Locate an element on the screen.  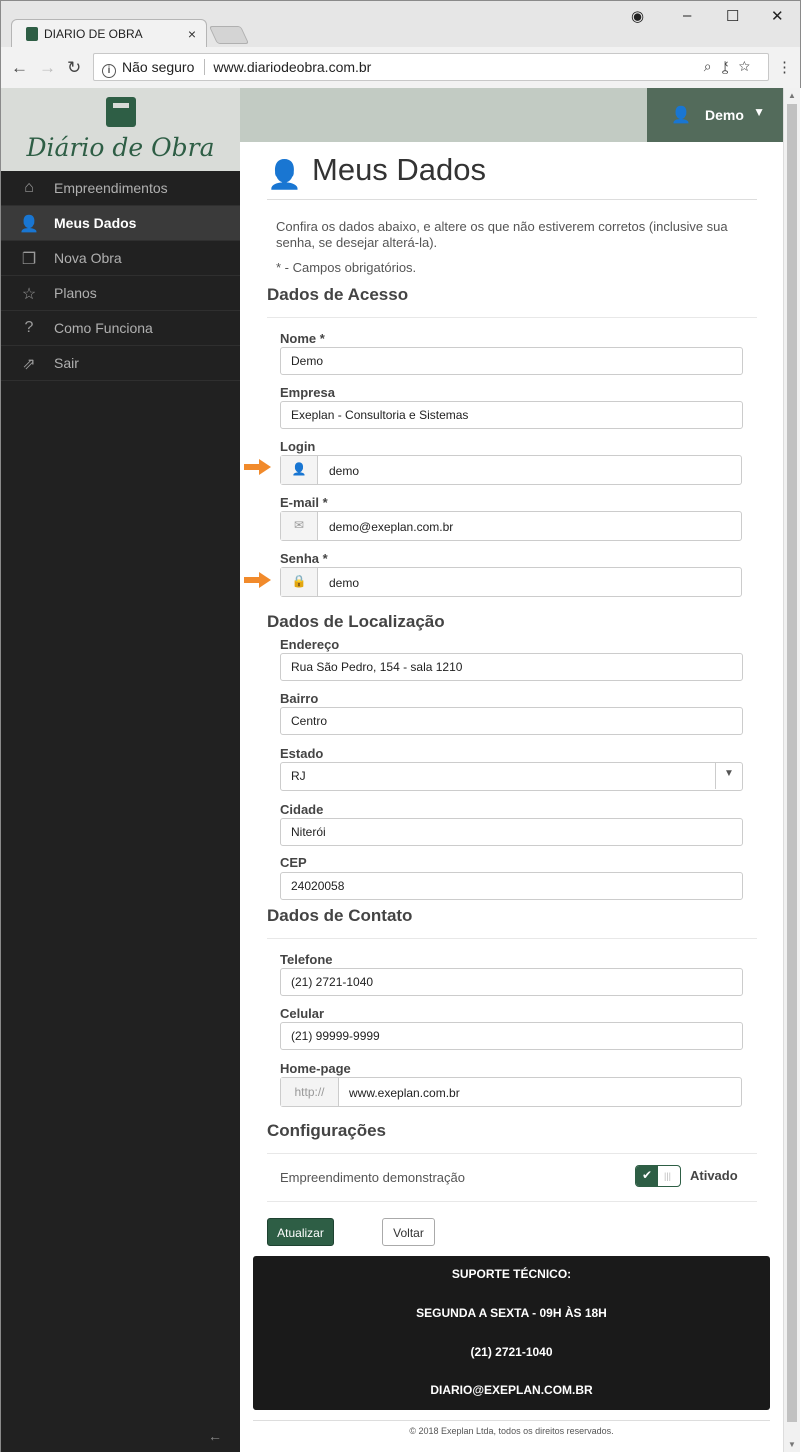
empresa-input: Exeplan - Consultoria e Sistemas is located at coordinates (511, 415).